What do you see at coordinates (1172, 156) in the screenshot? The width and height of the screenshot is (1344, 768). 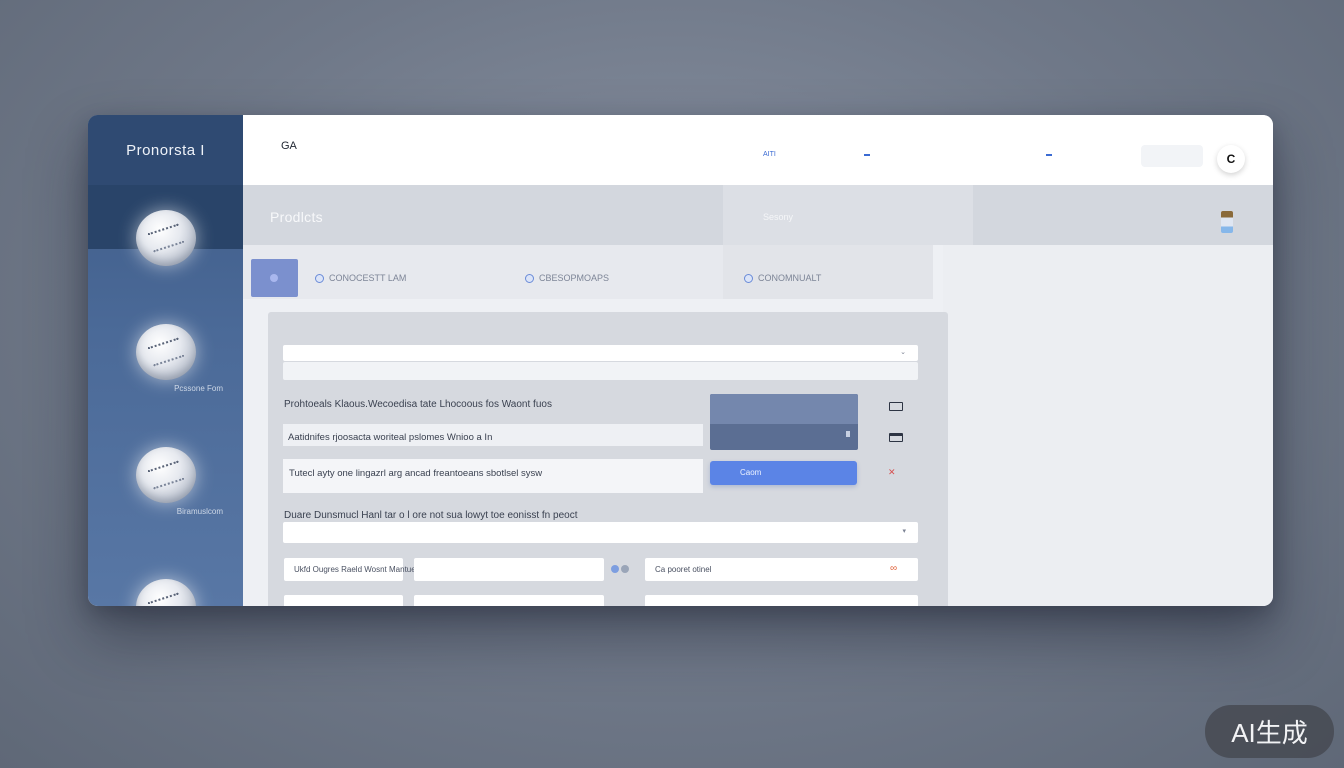 I see `user-menu` at bounding box center [1172, 156].